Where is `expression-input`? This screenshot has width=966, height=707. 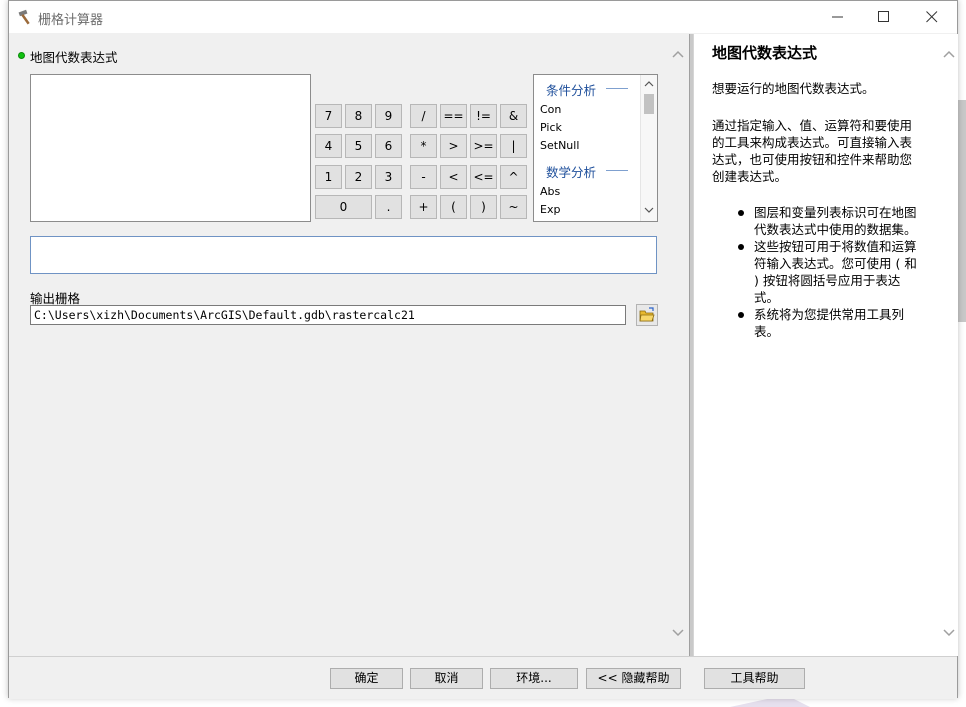 expression-input is located at coordinates (343, 255).